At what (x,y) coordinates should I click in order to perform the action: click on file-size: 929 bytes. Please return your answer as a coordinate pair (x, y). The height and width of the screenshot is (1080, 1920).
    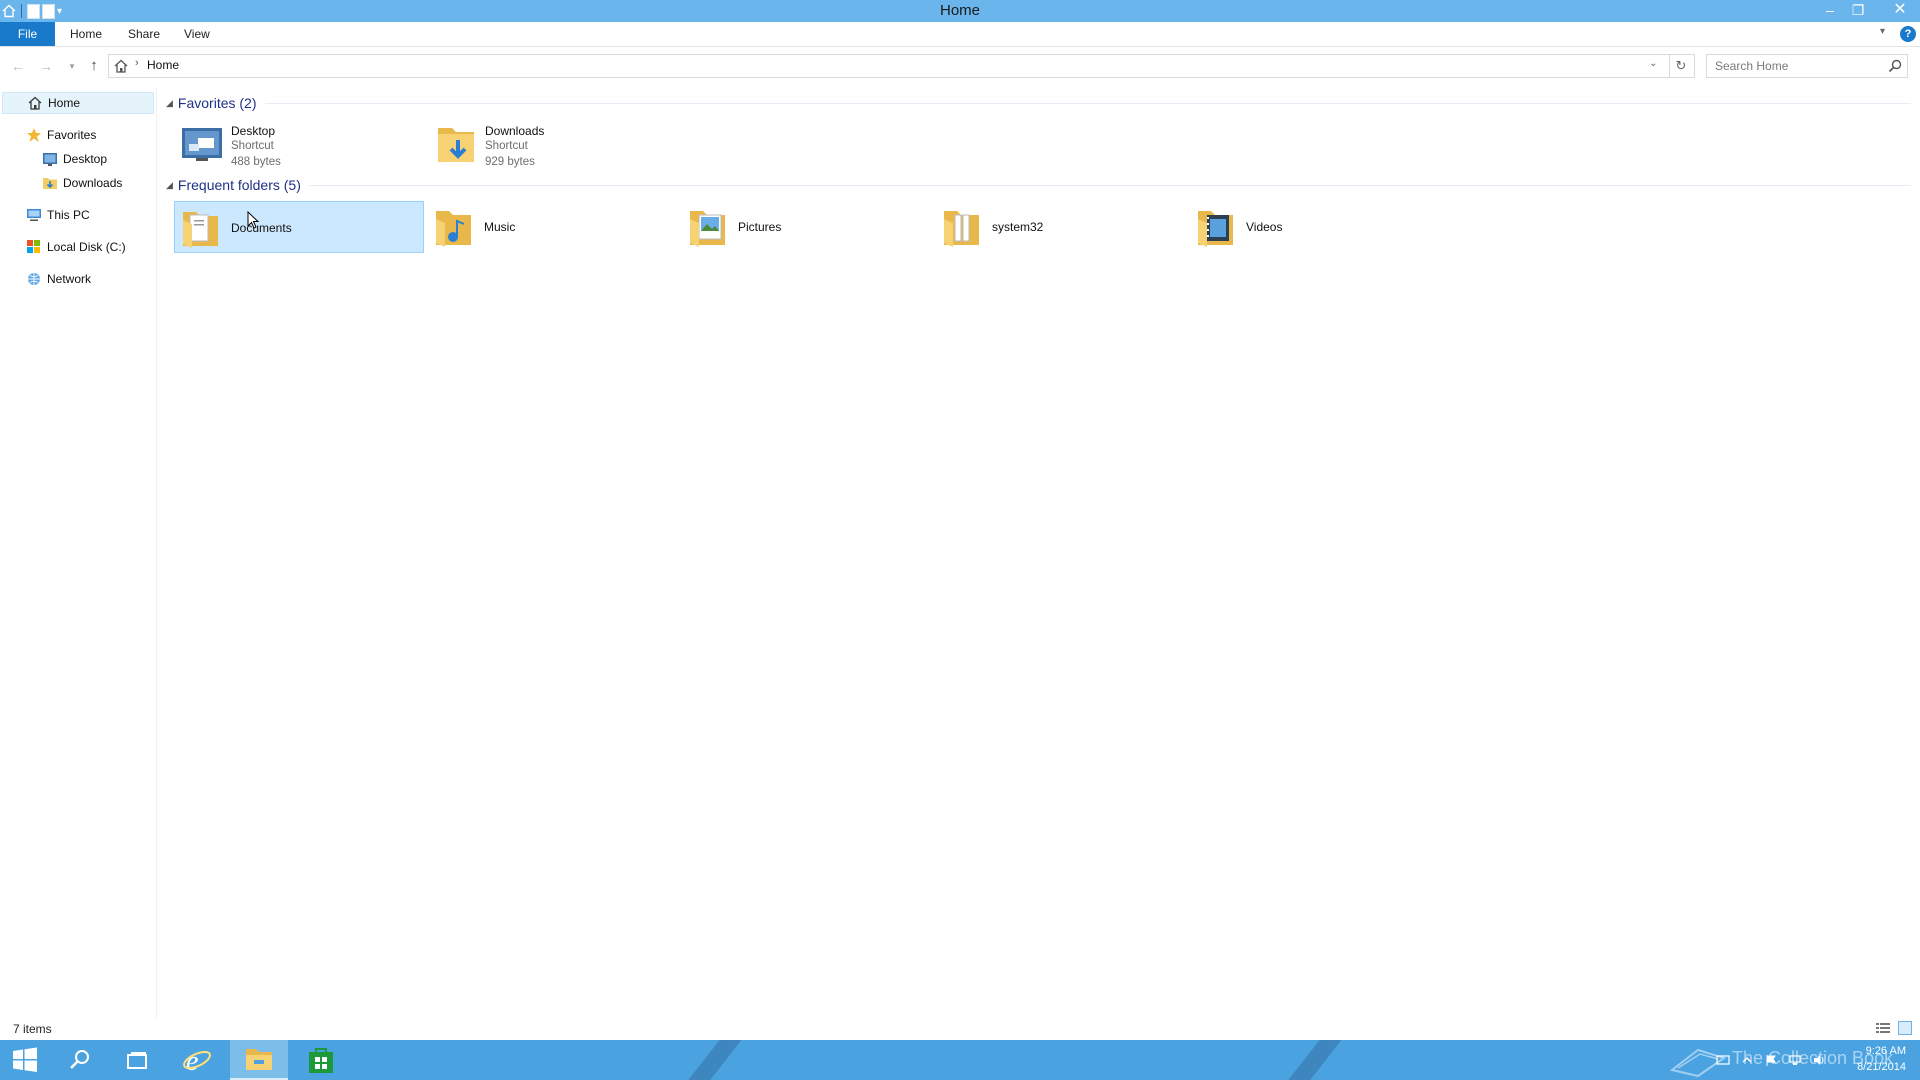
    Looking at the image, I should click on (510, 162).